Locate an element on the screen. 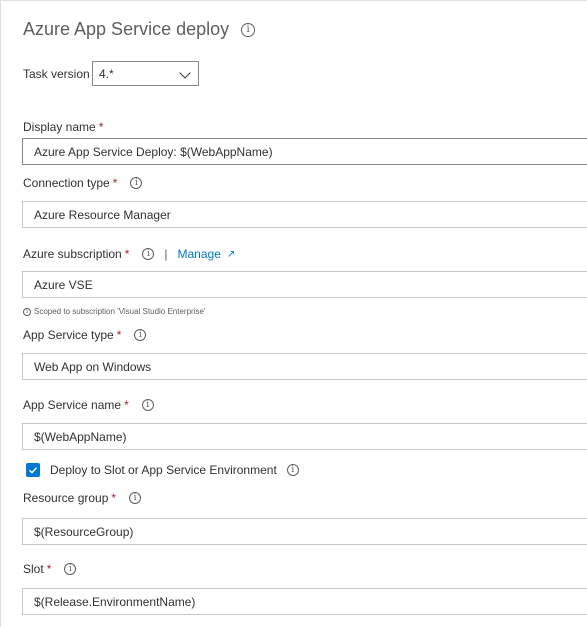  deploy-to-slot-checkbox is located at coordinates (33, 470).